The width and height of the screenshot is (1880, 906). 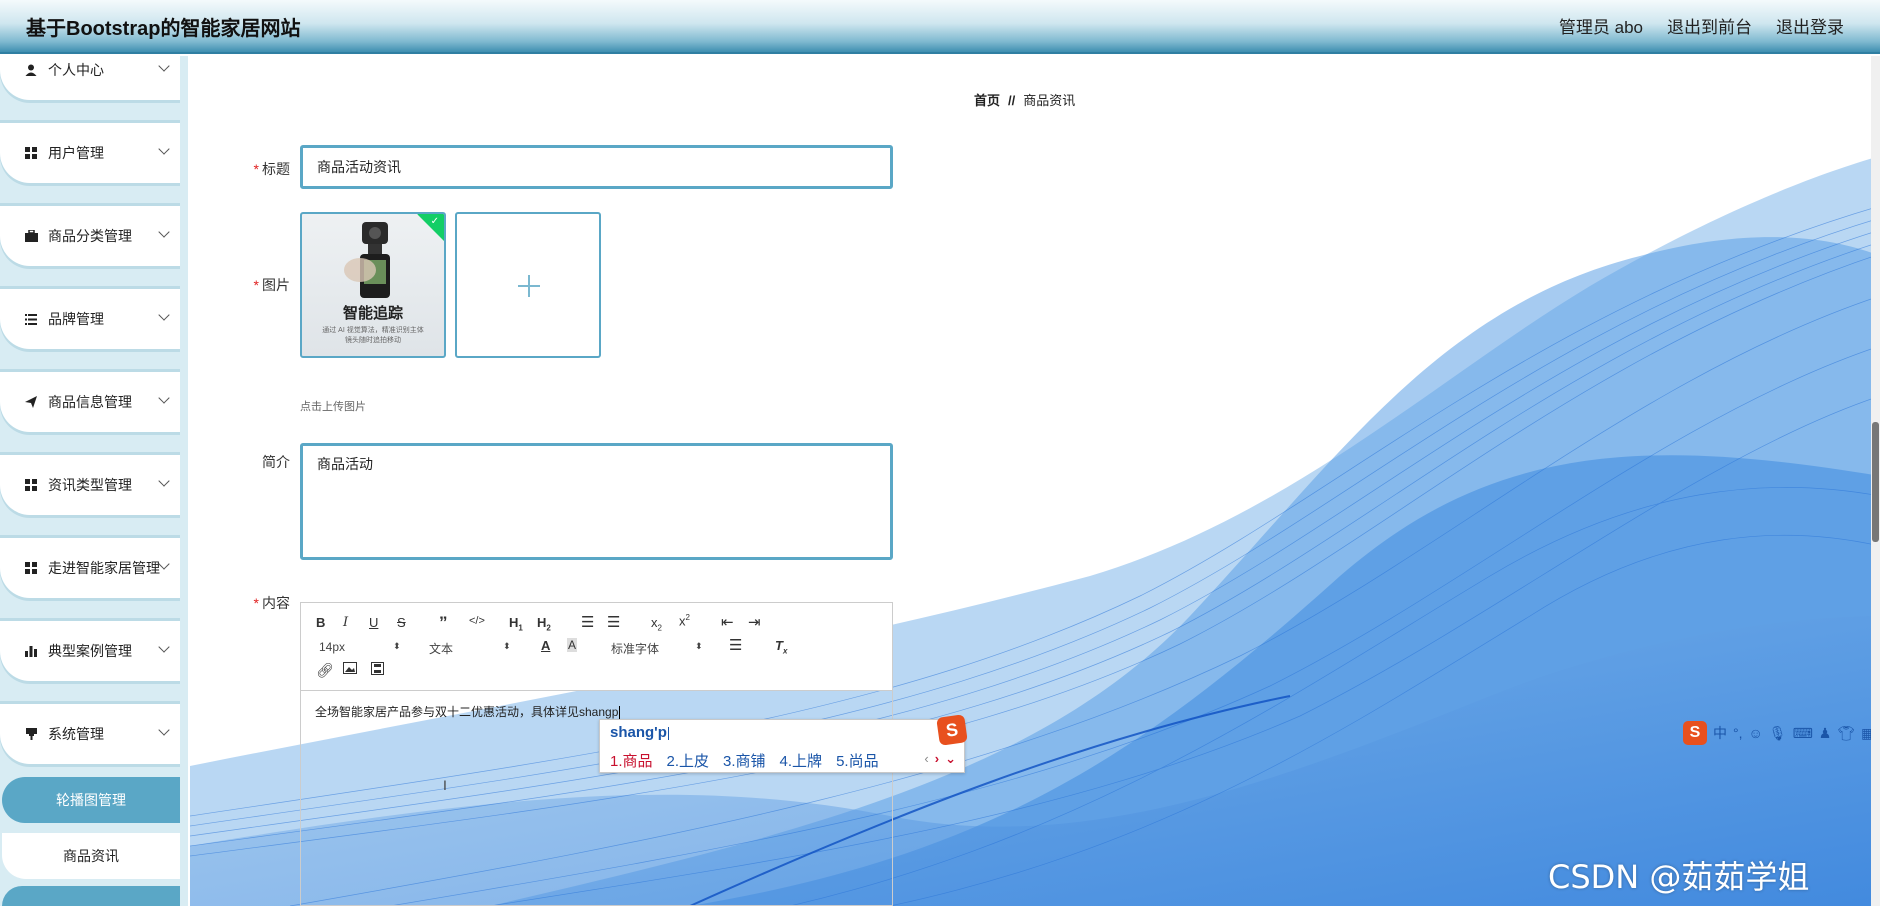 What do you see at coordinates (1803, 733) in the screenshot?
I see `keyboard-icon: ⌨` at bounding box center [1803, 733].